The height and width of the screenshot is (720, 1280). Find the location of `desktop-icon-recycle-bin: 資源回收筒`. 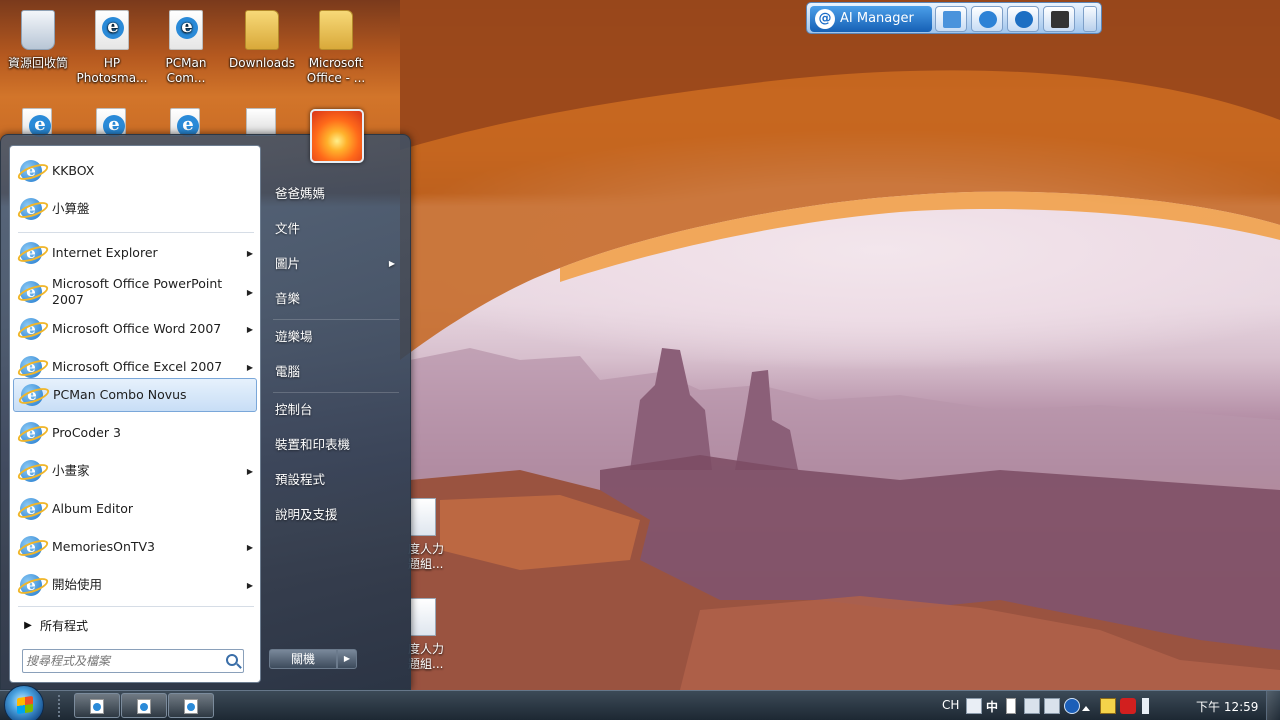

desktop-icon-recycle-bin: 資源回收筒 is located at coordinates (38, 40).